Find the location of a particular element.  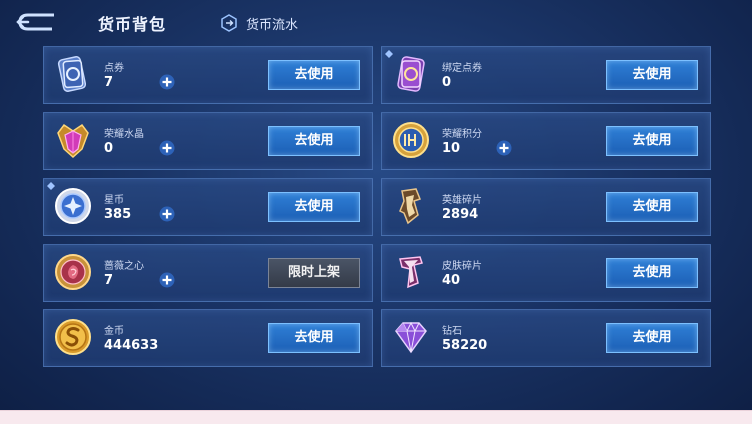

diamond-icon is located at coordinates (411, 337).